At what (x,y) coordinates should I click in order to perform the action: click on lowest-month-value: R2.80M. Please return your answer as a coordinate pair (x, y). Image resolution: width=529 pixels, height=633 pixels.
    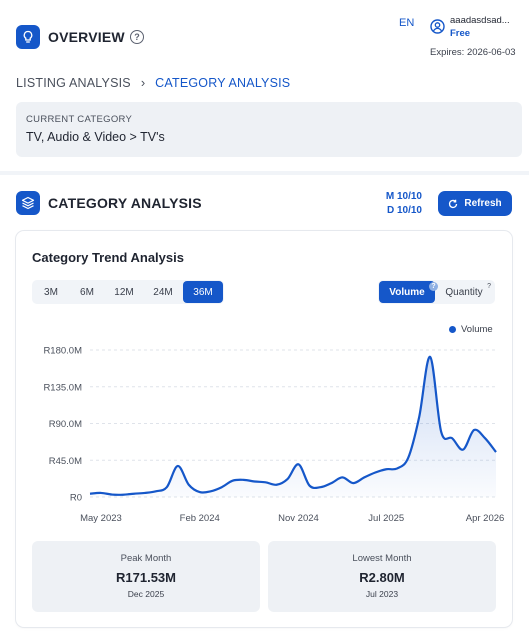
    Looking at the image, I should click on (382, 577).